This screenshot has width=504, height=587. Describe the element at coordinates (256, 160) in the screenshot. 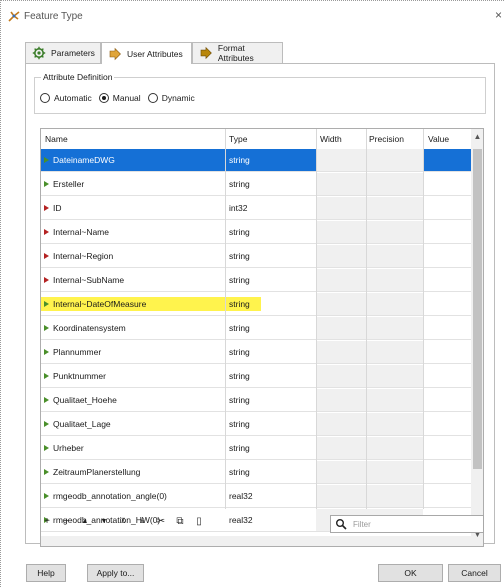

I see `table-row: DateinameDWG string` at that location.